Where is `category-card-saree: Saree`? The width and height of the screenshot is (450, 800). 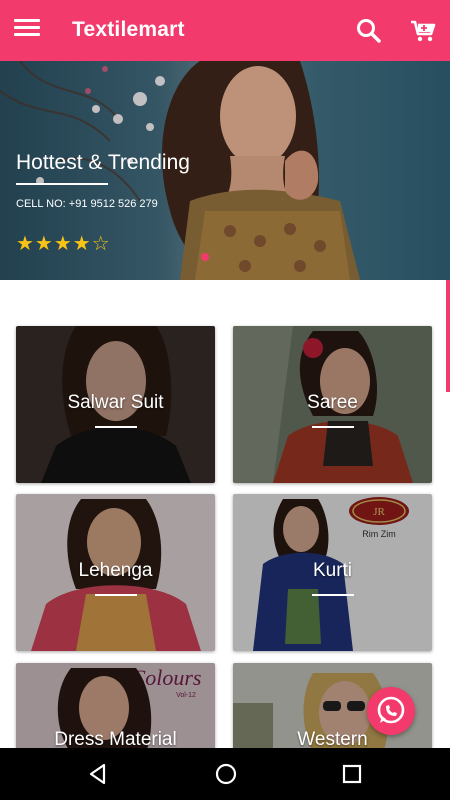
category-card-saree: Saree is located at coordinates (332, 404).